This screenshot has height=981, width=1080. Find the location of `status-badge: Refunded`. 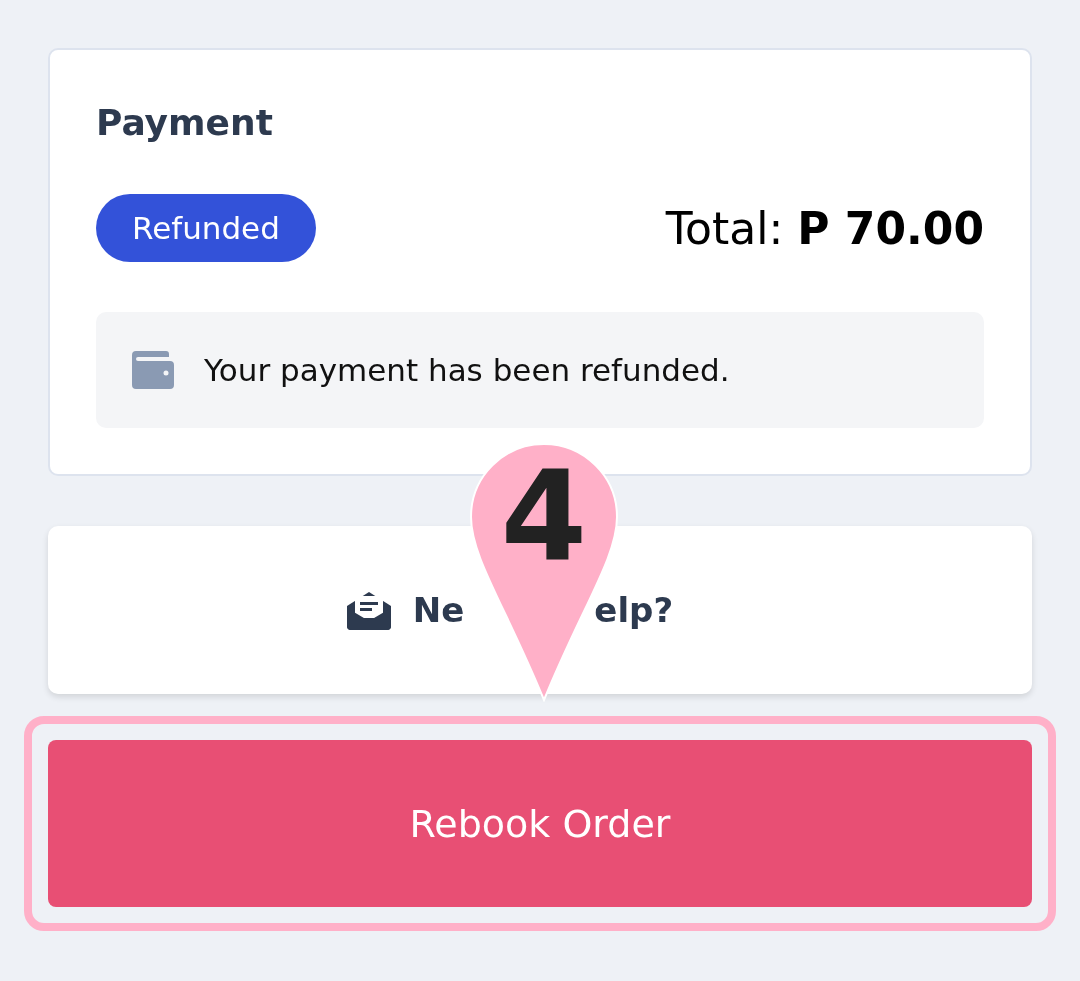

status-badge: Refunded is located at coordinates (206, 228).